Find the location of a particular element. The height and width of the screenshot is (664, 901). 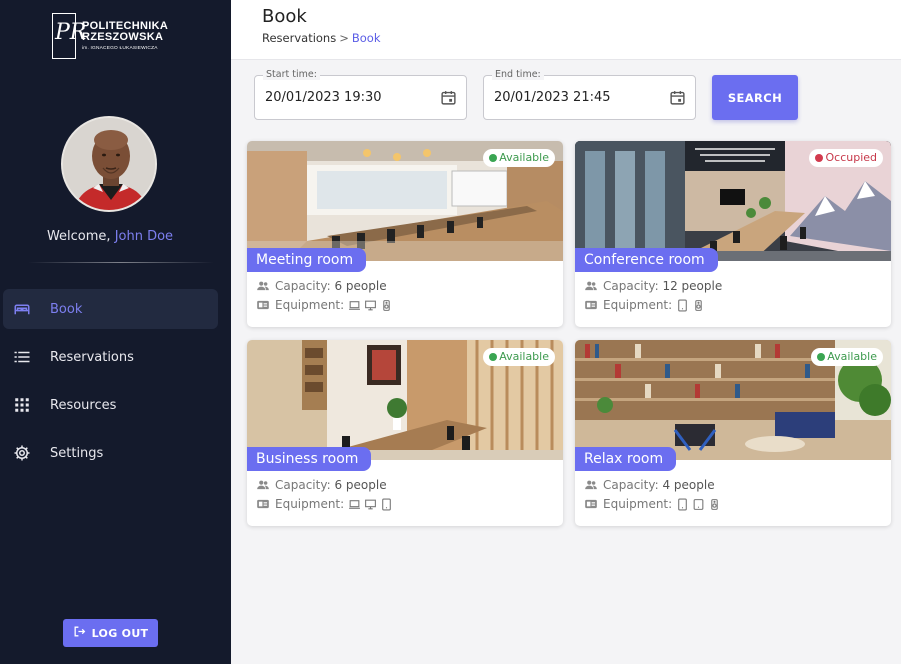

logo-line-3: im. IGNACEGO ŁUKASIEWICZA is located at coordinates (120, 49).